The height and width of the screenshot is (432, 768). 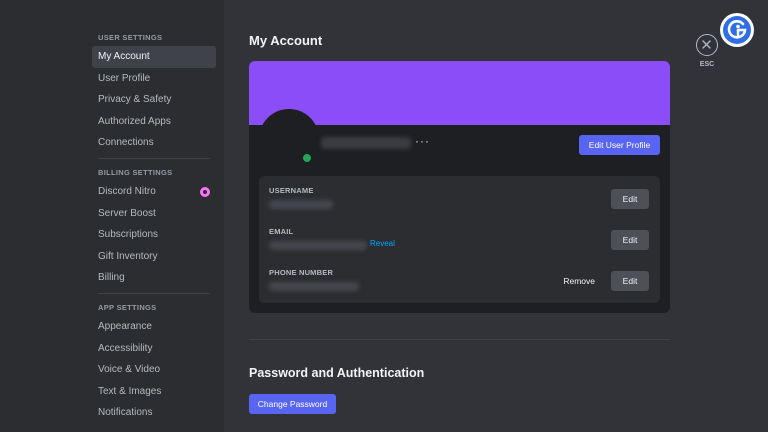 What do you see at coordinates (291, 190) in the screenshot?
I see `username-label: USERNAME` at bounding box center [291, 190].